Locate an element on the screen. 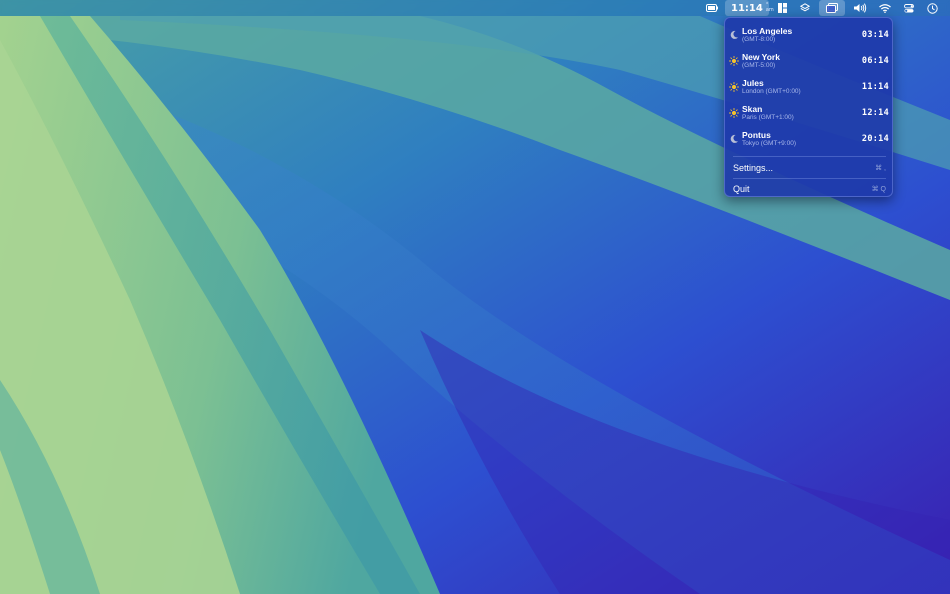 The width and height of the screenshot is (950, 594). zone-detail: Tokyo (GMT+9:00) is located at coordinates (769, 143).